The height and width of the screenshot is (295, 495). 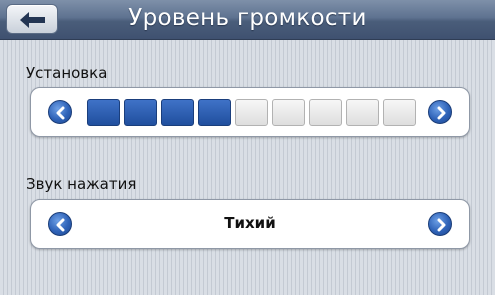 I want to click on page-title: Уровень громкости, so click(x=247, y=18).